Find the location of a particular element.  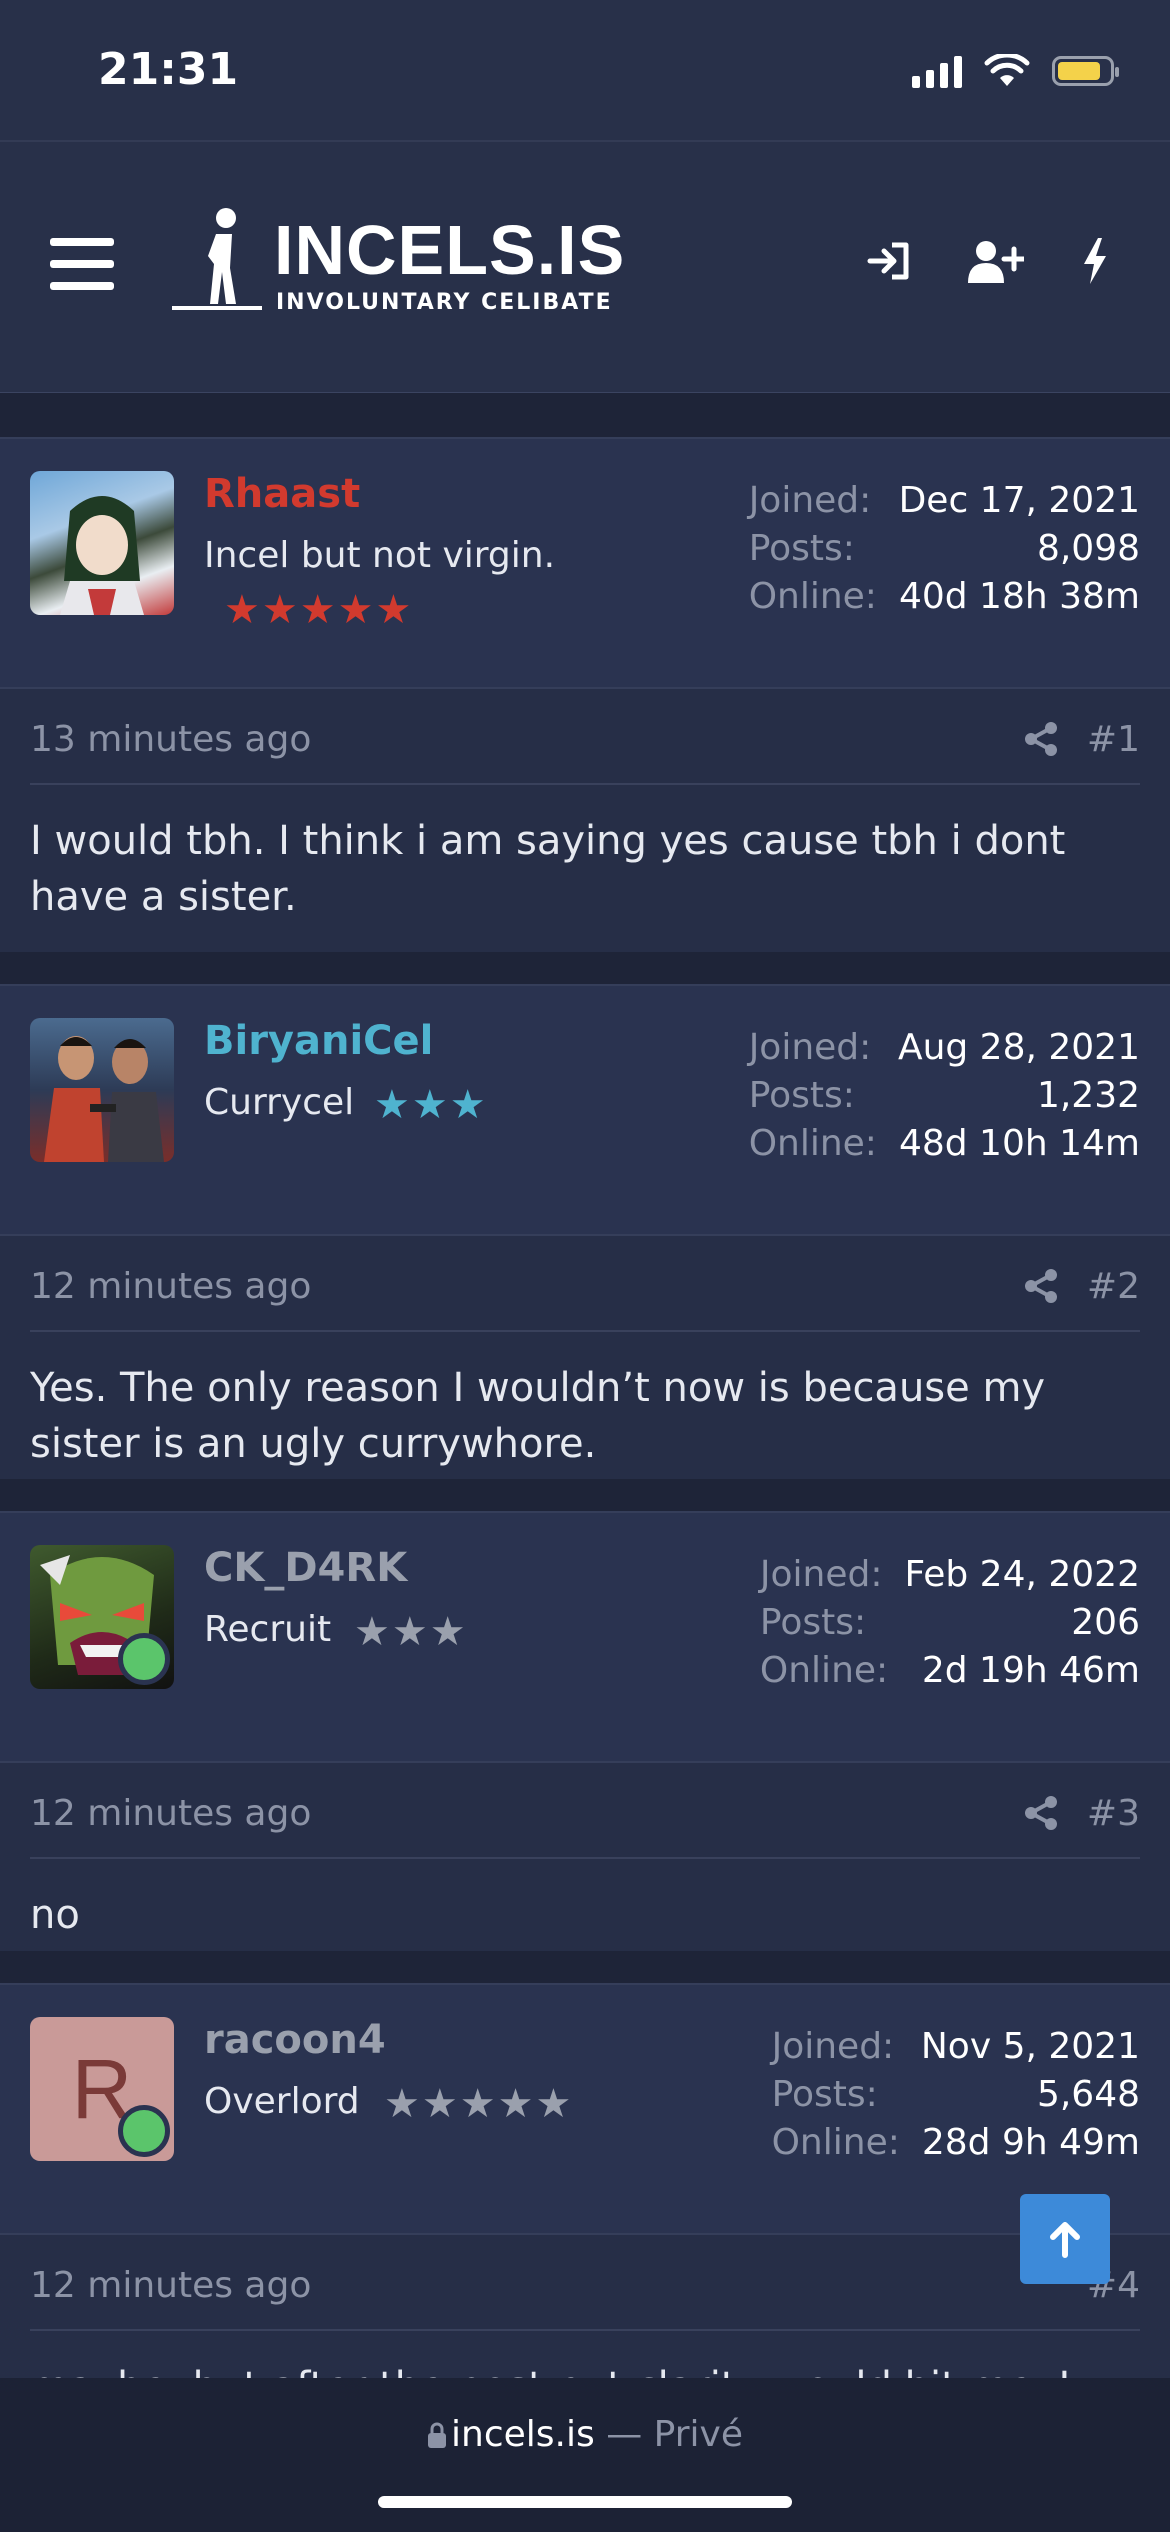

logo-title: INCELS.IS is located at coordinates (450, 250).